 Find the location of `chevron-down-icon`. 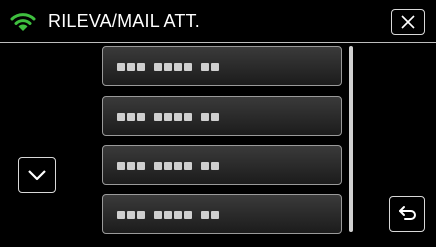

chevron-down-icon is located at coordinates (37, 175).